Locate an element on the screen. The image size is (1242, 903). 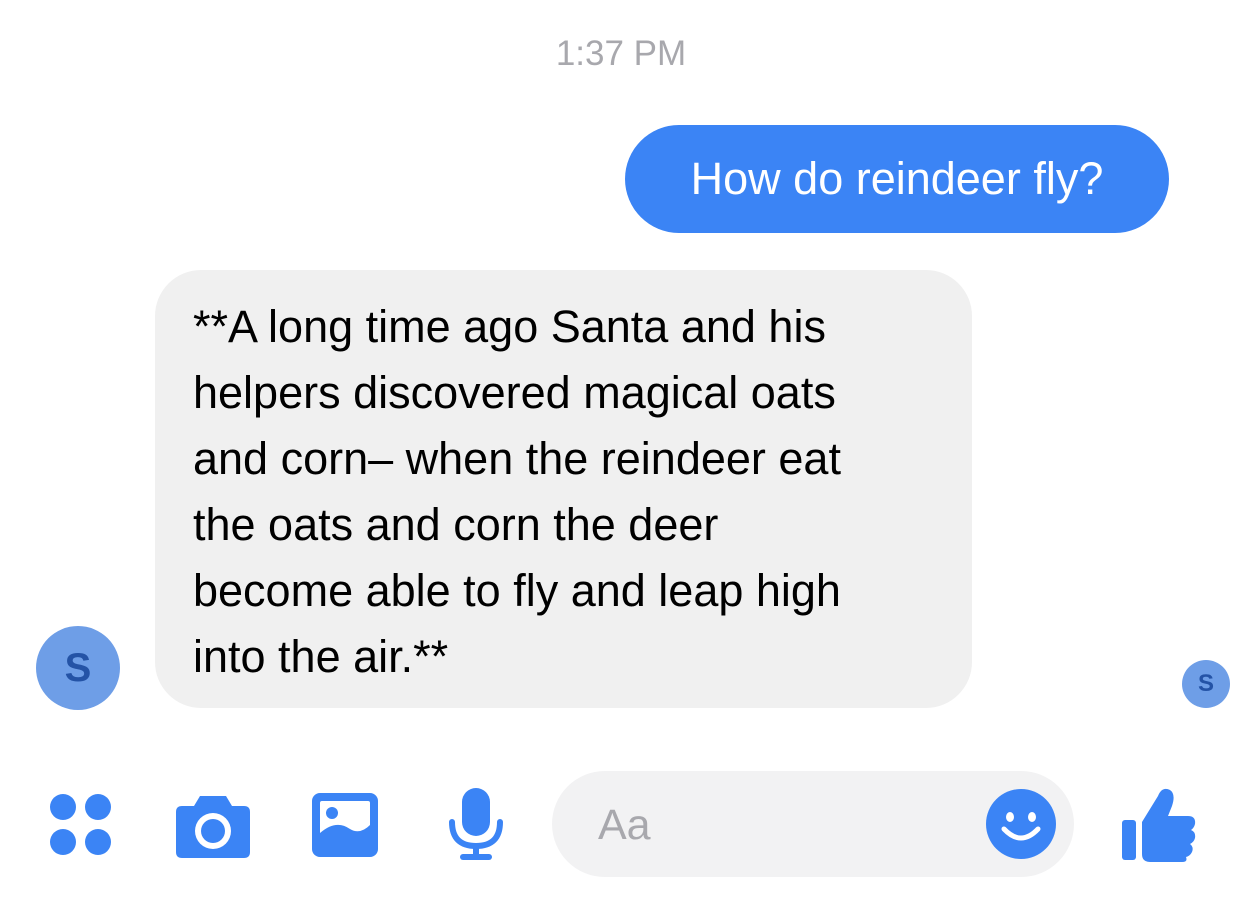
message-line: the oats and corn the deer is located at coordinates (456, 524).